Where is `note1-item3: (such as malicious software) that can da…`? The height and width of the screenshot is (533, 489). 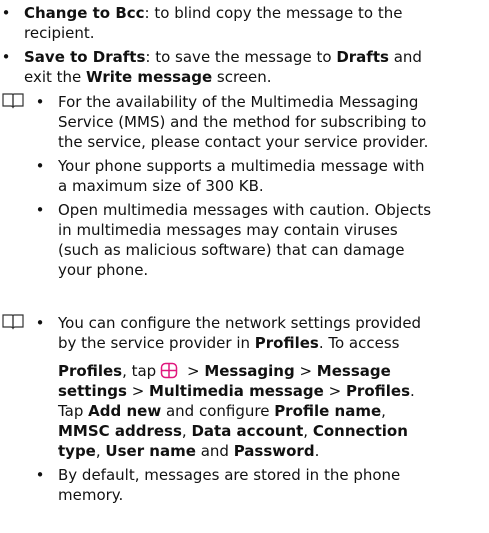 note1-item3: (such as malicious software) that can da… is located at coordinates (231, 250).